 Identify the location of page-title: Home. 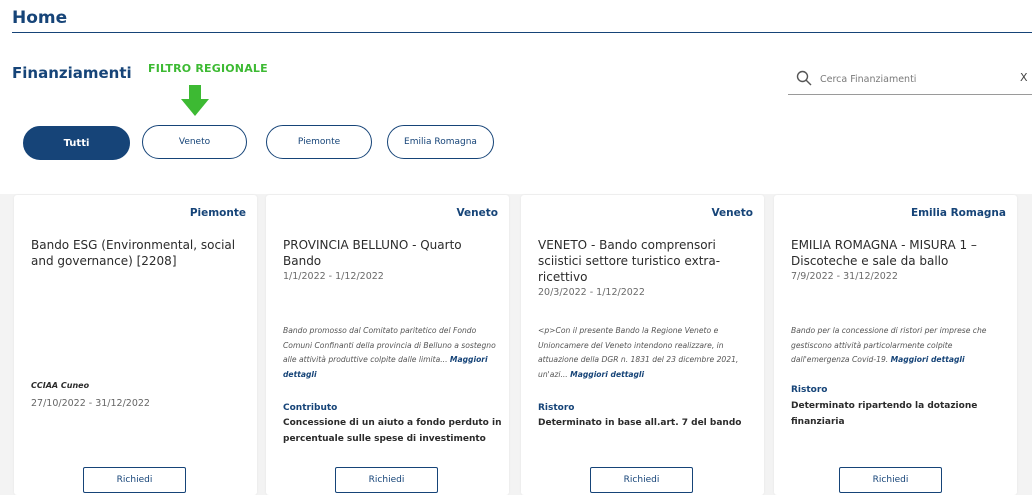
(39, 18).